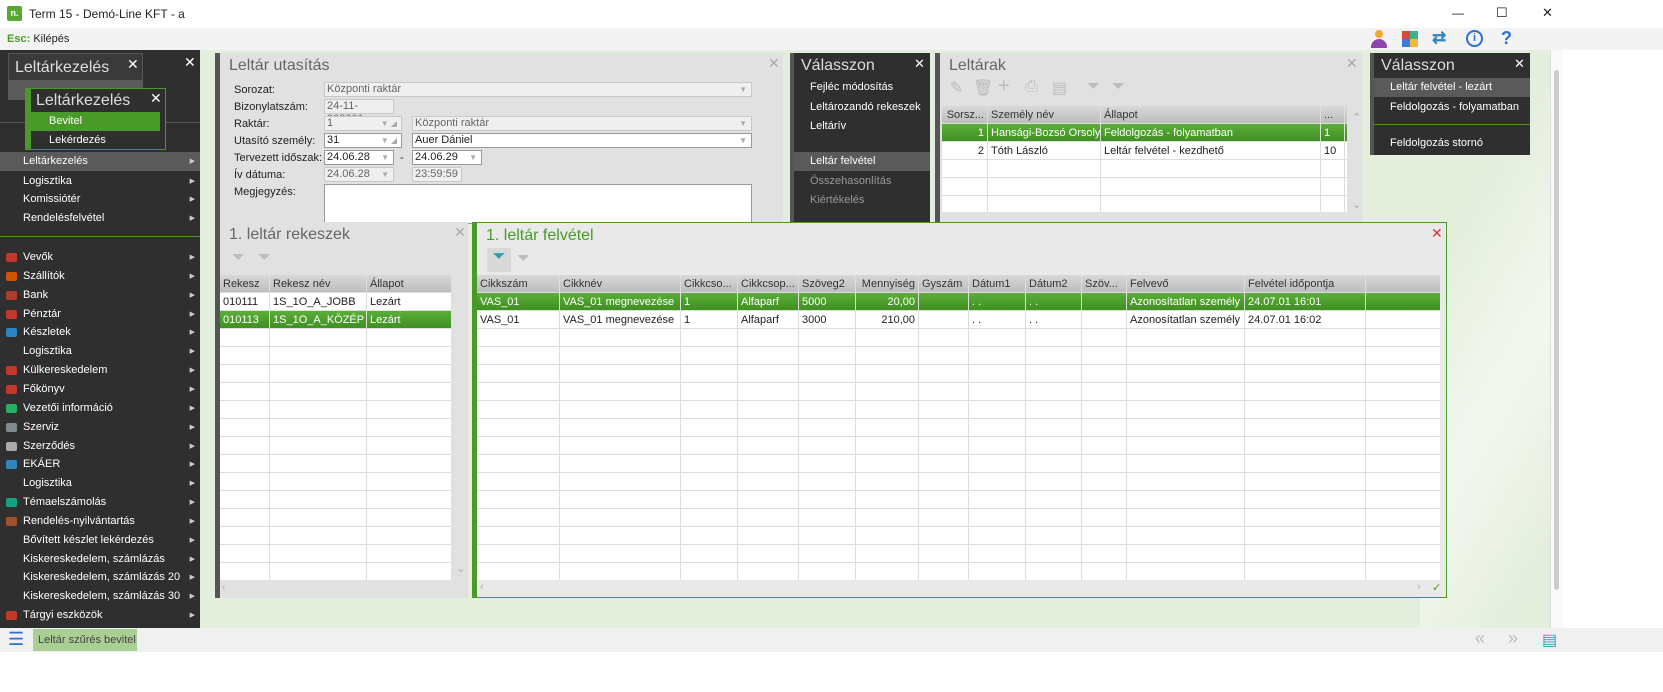 This screenshot has height=692, width=1663. I want to click on sidebar-item-komissioter: Komissiótér ▶, so click(100, 199).